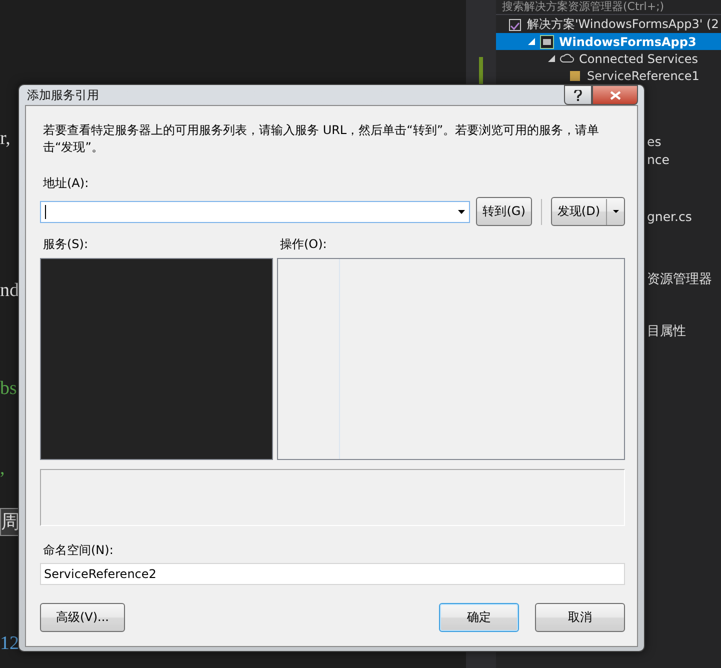  I want to click on go-button: 转到(G), so click(504, 211).